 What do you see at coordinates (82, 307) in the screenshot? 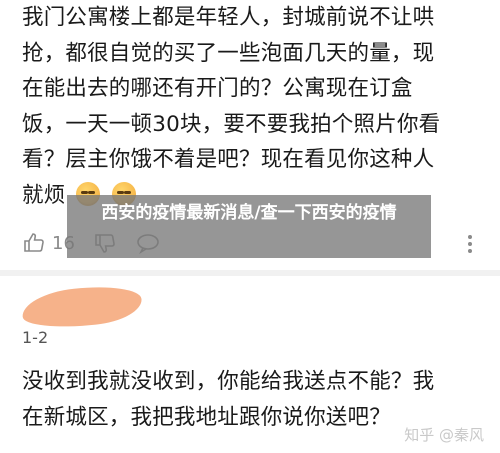
I see `redacted-username-mark` at bounding box center [82, 307].